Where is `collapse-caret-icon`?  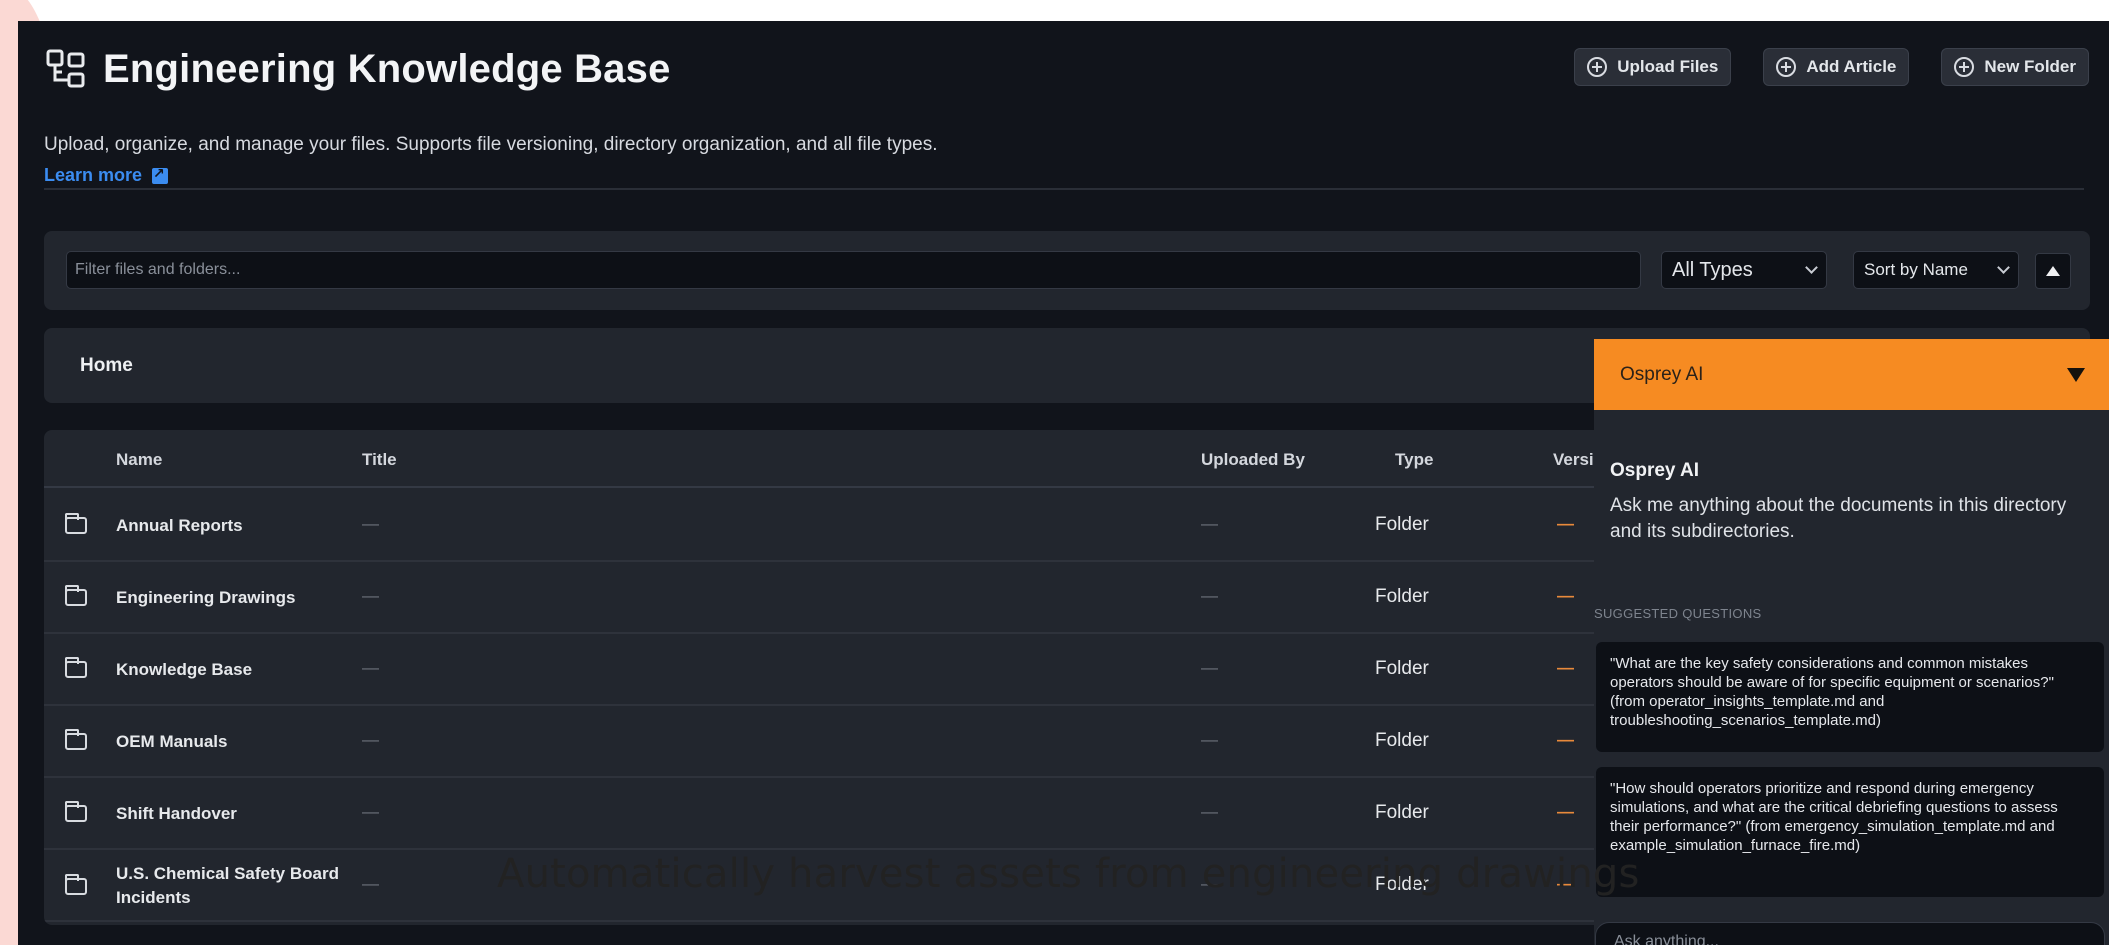
collapse-caret-icon is located at coordinates (2076, 374).